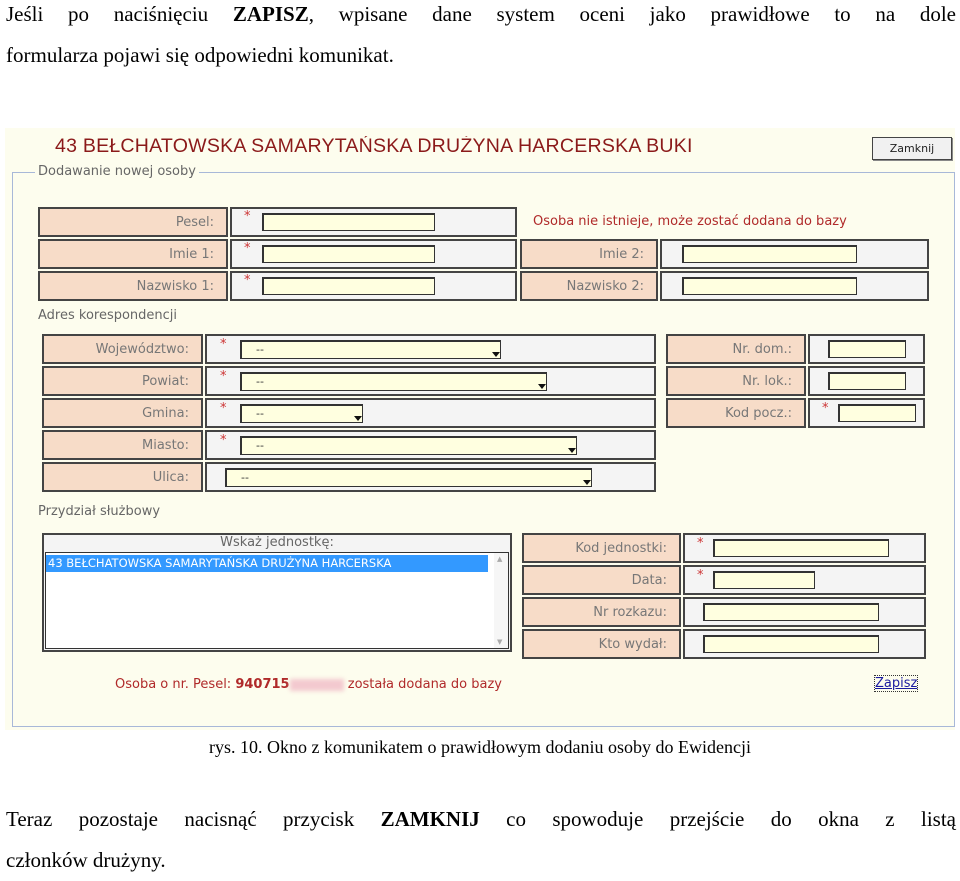  What do you see at coordinates (348, 254) in the screenshot?
I see `imie1-input` at bounding box center [348, 254].